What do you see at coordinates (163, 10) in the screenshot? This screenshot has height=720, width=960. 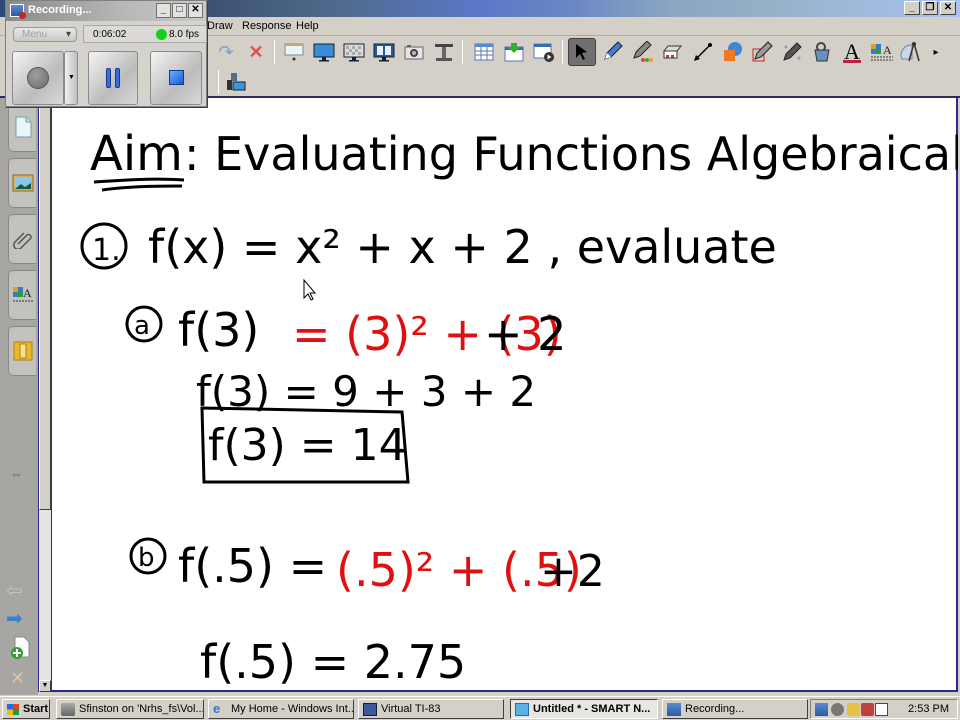 I see `recorder-minimize-button: _` at bounding box center [163, 10].